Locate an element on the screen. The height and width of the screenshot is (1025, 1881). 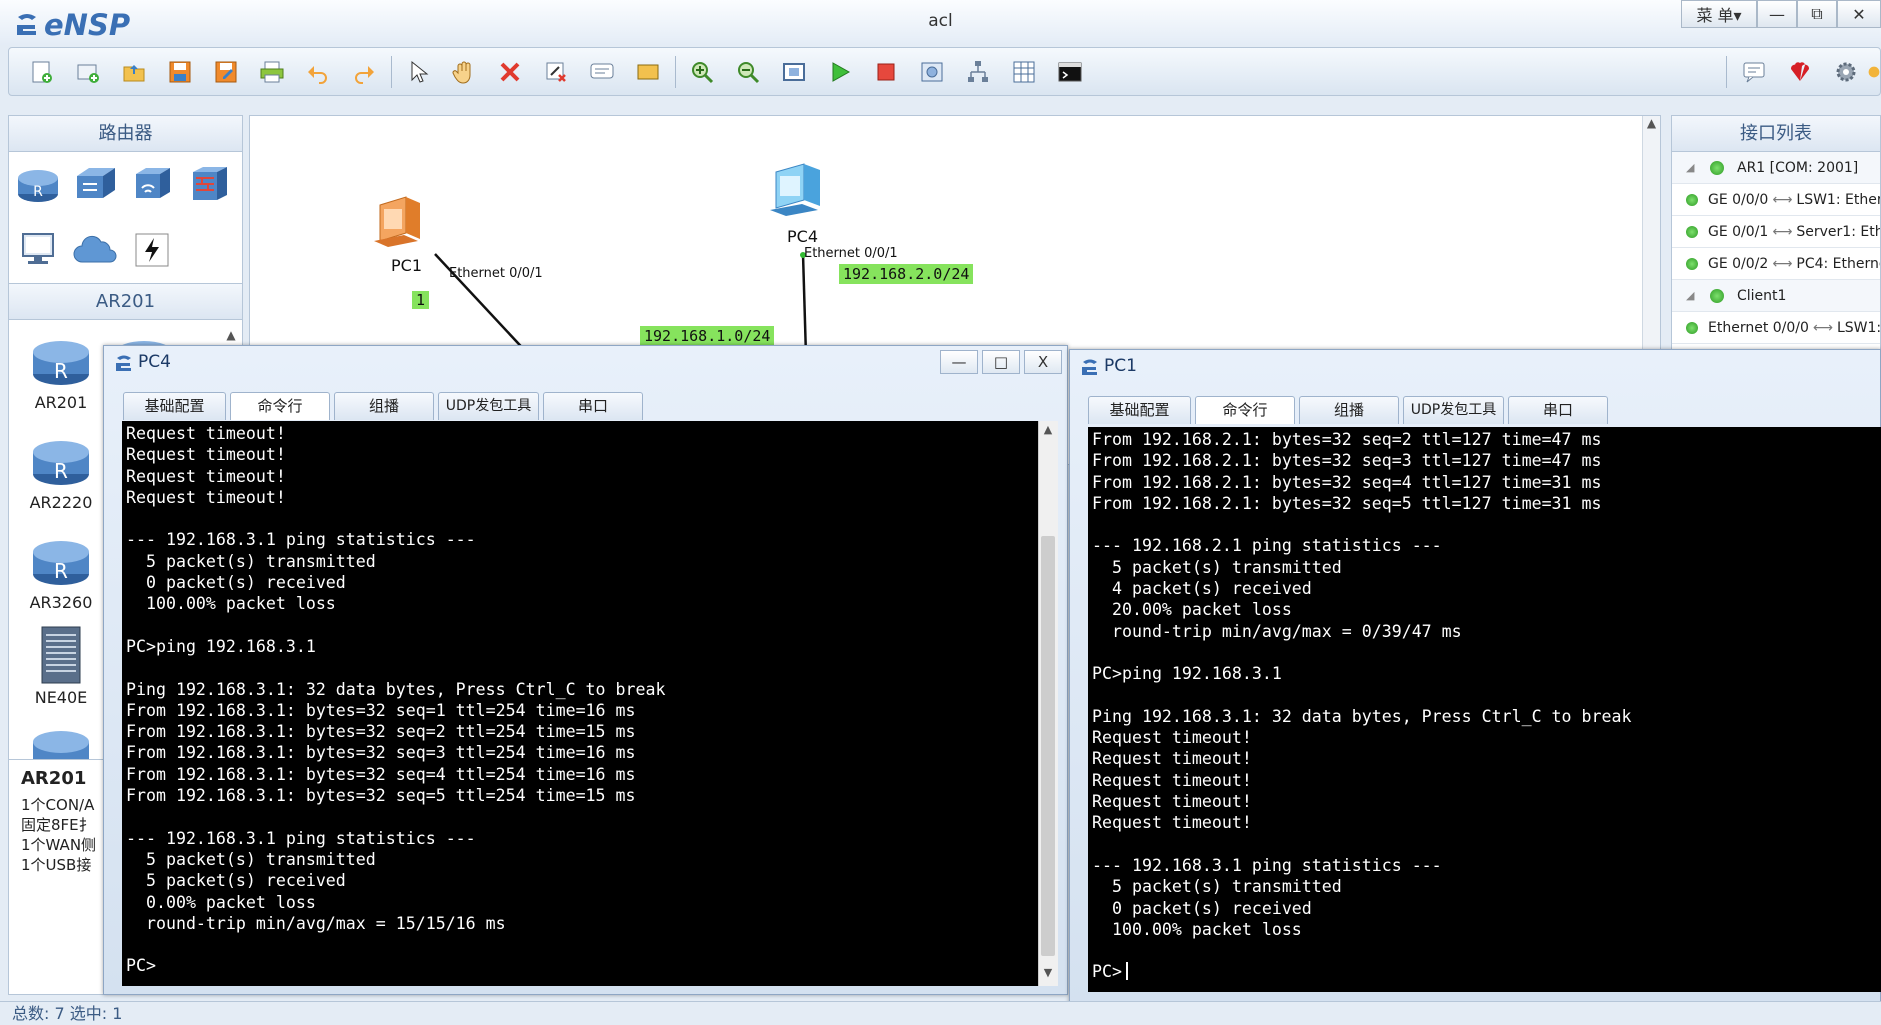
interface-peer: PC4: Etherne is located at coordinates (1838, 264).